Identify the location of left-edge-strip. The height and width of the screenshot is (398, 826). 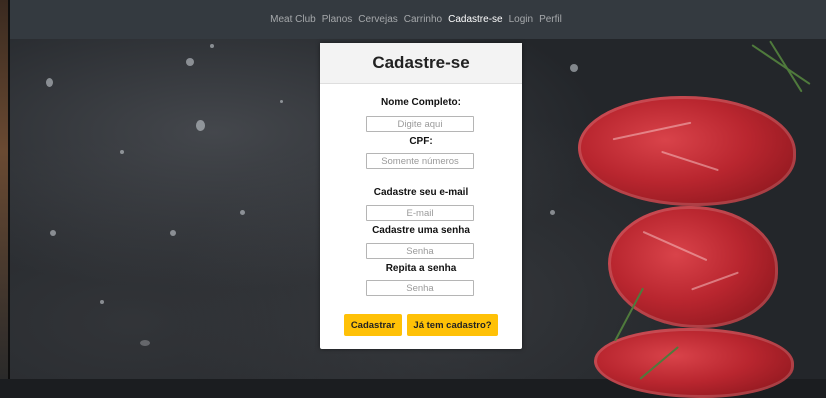
(5, 189).